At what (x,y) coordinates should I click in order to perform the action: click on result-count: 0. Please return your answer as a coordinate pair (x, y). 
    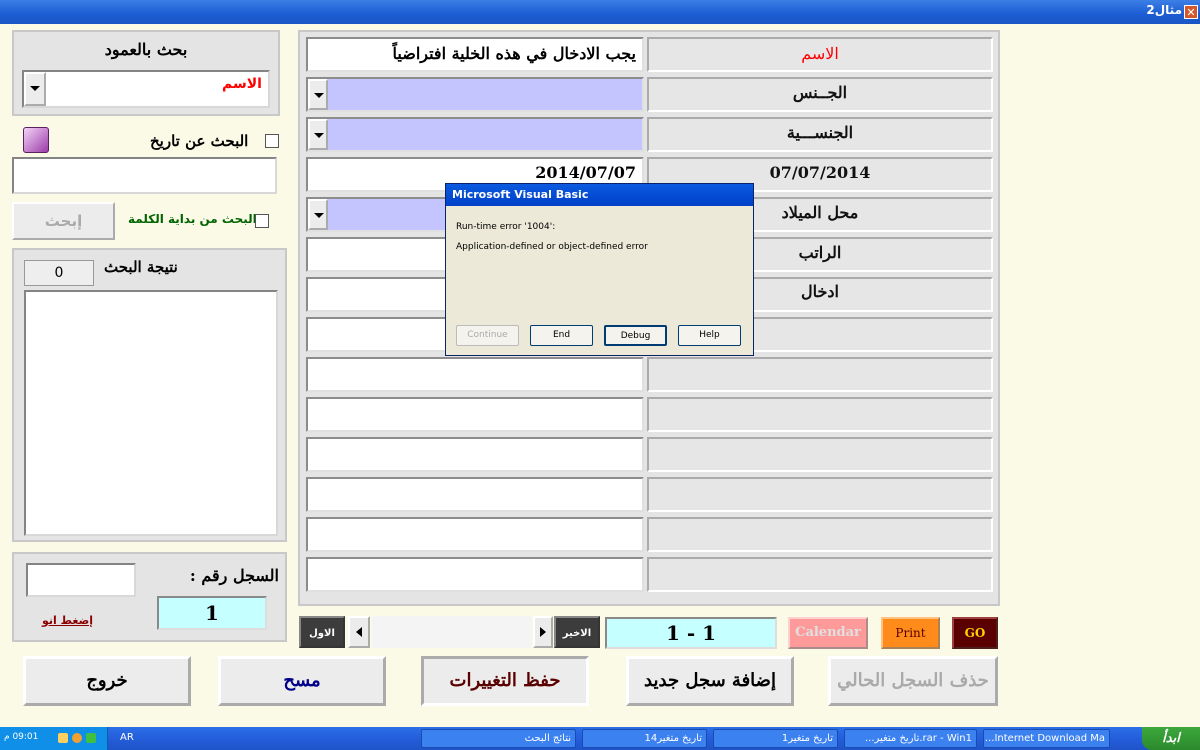
    Looking at the image, I should click on (59, 273).